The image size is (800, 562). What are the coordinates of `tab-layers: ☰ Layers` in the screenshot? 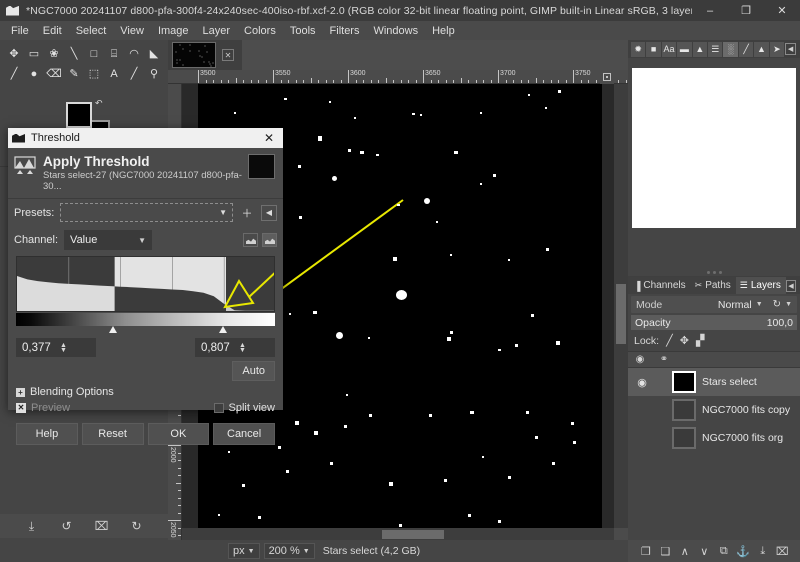 It's located at (760, 285).